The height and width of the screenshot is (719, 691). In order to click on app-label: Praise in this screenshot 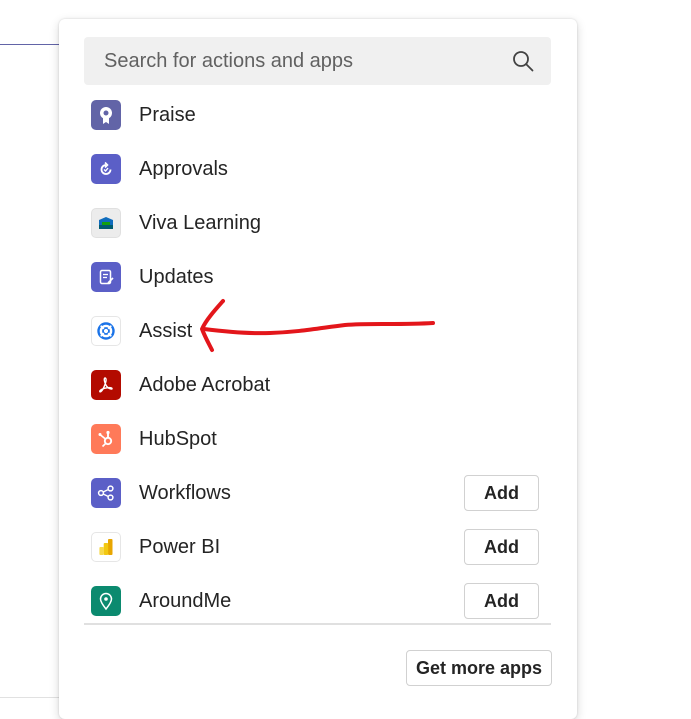, I will do `click(167, 114)`.